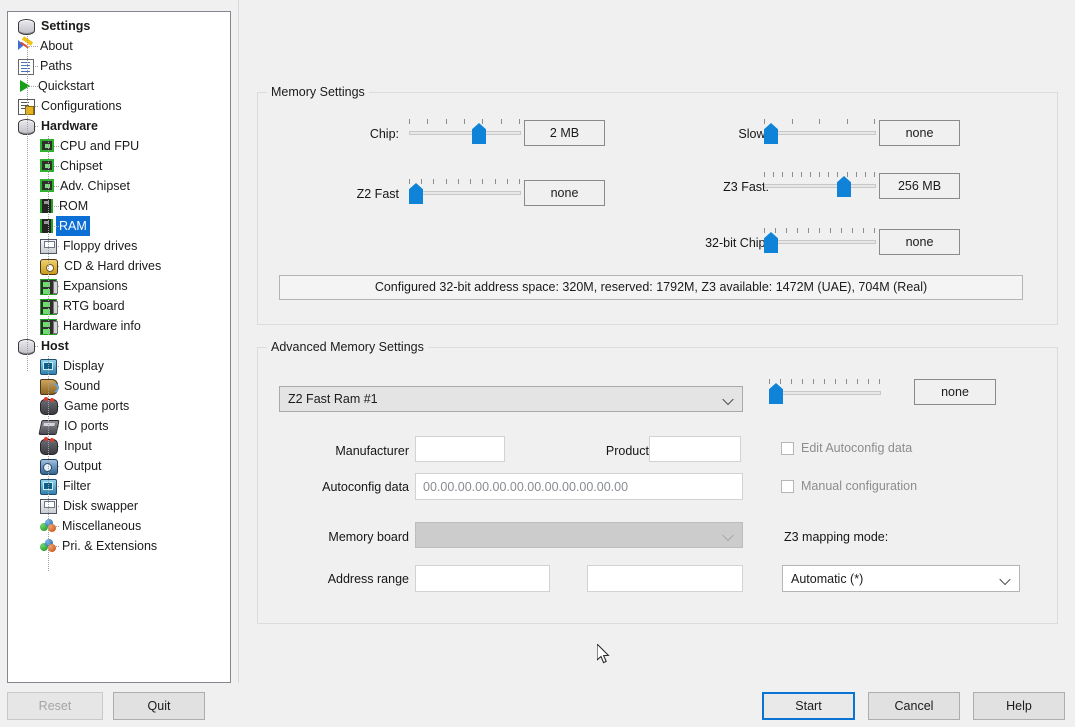  What do you see at coordinates (119, 86) in the screenshot?
I see `tree-item-quickstart: Quickstart` at bounding box center [119, 86].